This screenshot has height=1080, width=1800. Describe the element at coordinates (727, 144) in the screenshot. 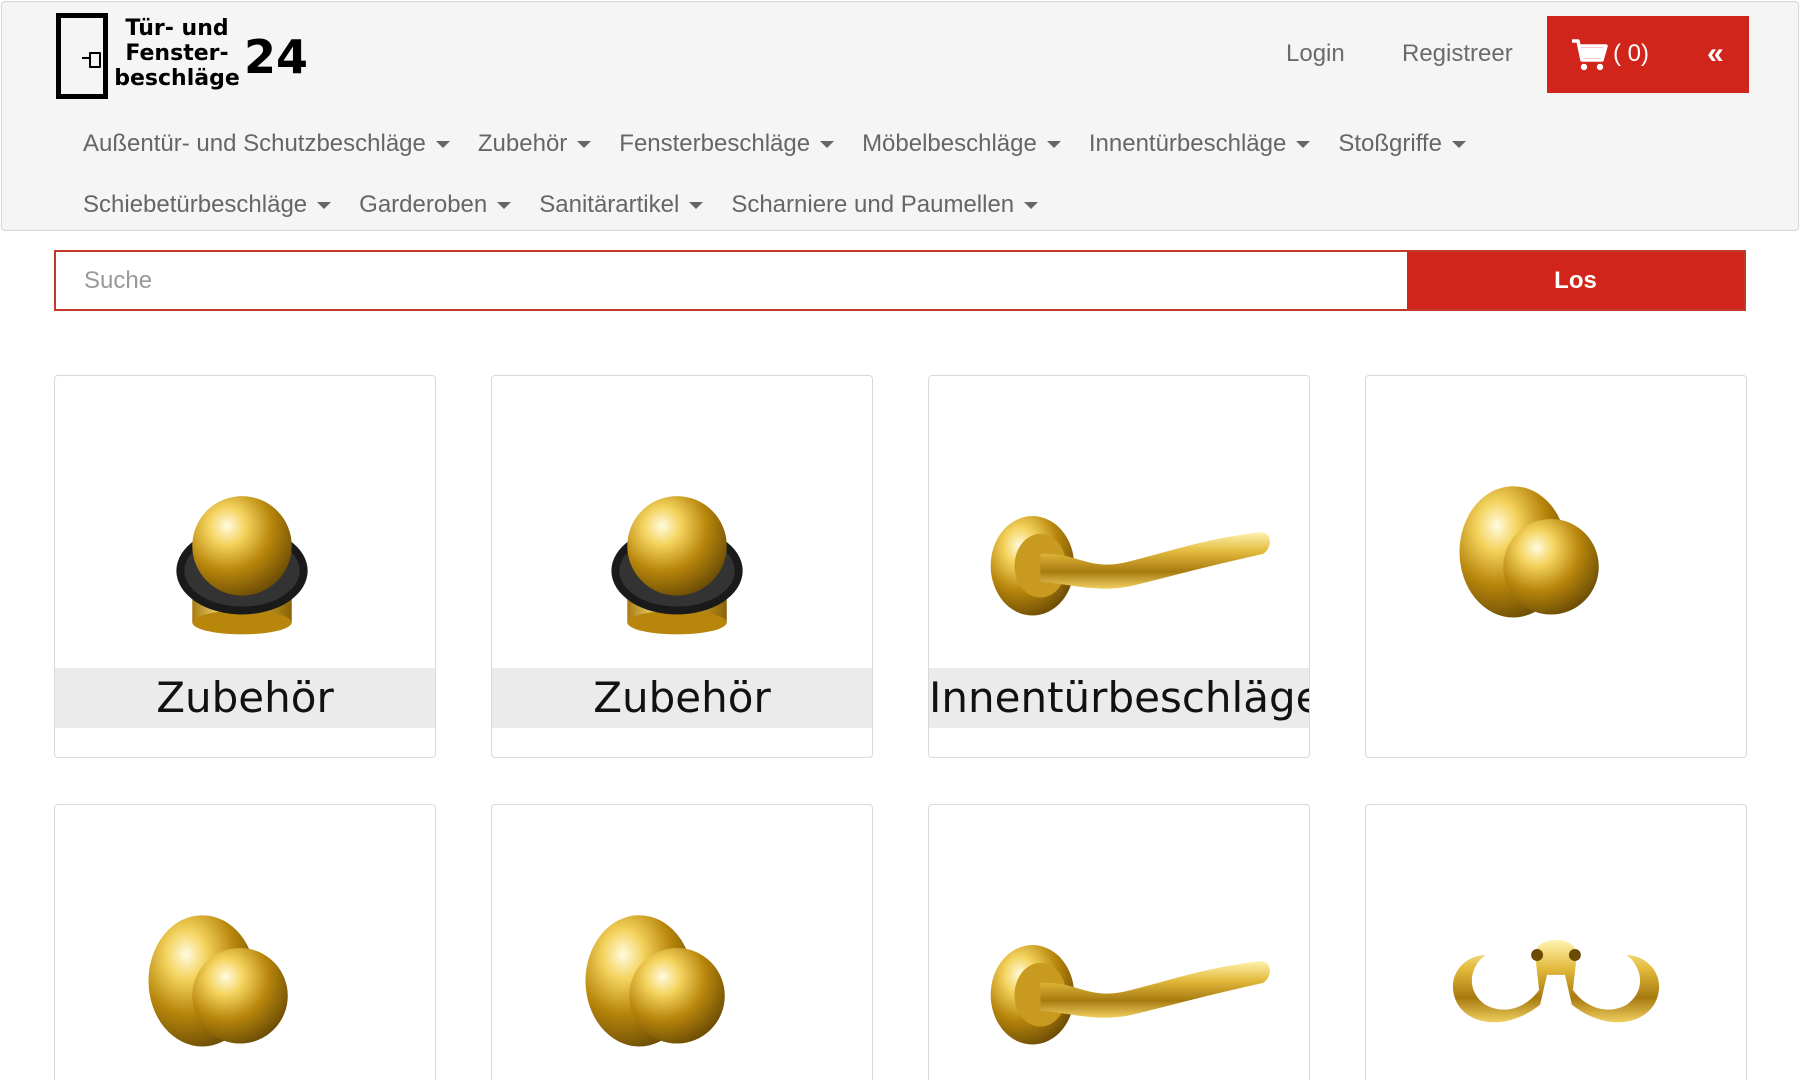

I see `nav-item-fensterbeschlaege: Fensterbeschläge` at that location.